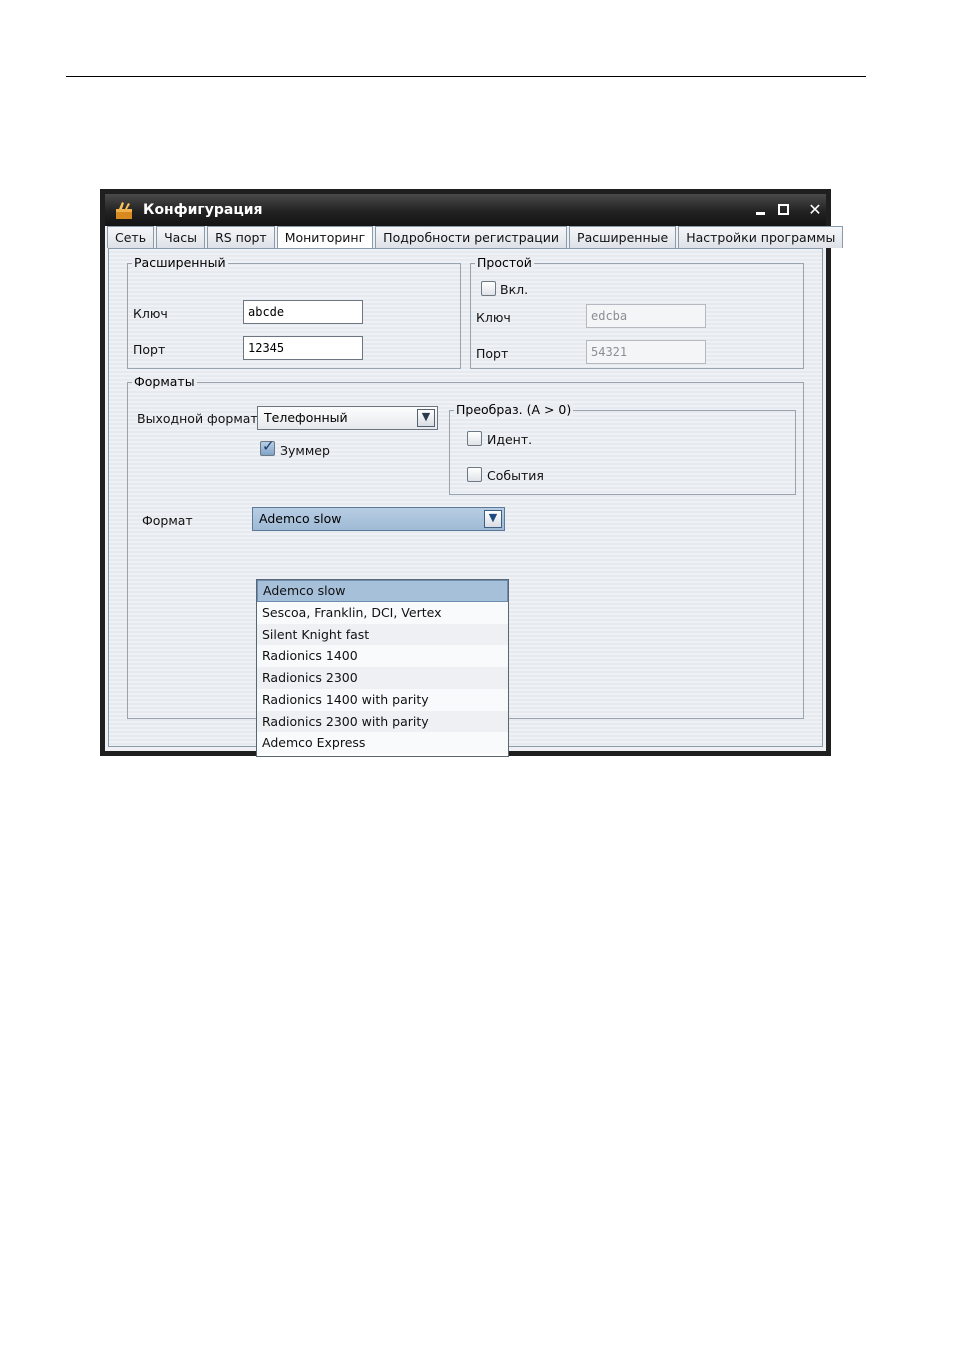 This screenshot has width=954, height=1350. Describe the element at coordinates (646, 352) in the screenshot. I see `simple-port-input` at that location.